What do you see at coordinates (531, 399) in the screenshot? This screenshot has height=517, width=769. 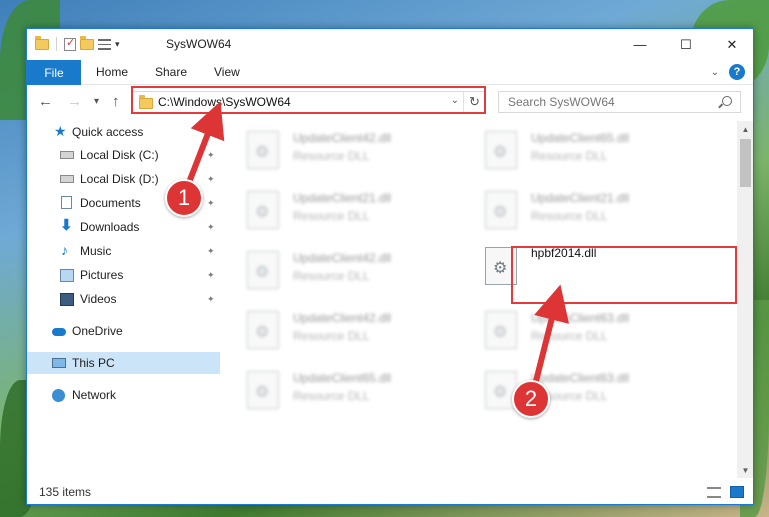 I see `step-2-badge: 2` at bounding box center [531, 399].